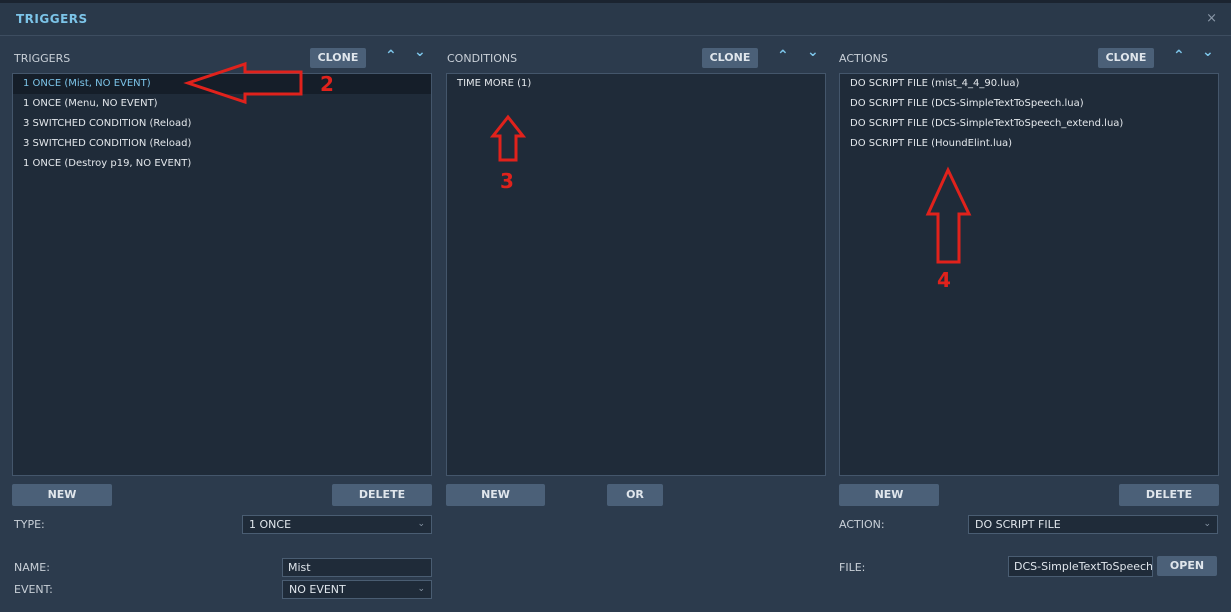  What do you see at coordinates (243, 83) in the screenshot?
I see `arrow-left-annotation` at bounding box center [243, 83].